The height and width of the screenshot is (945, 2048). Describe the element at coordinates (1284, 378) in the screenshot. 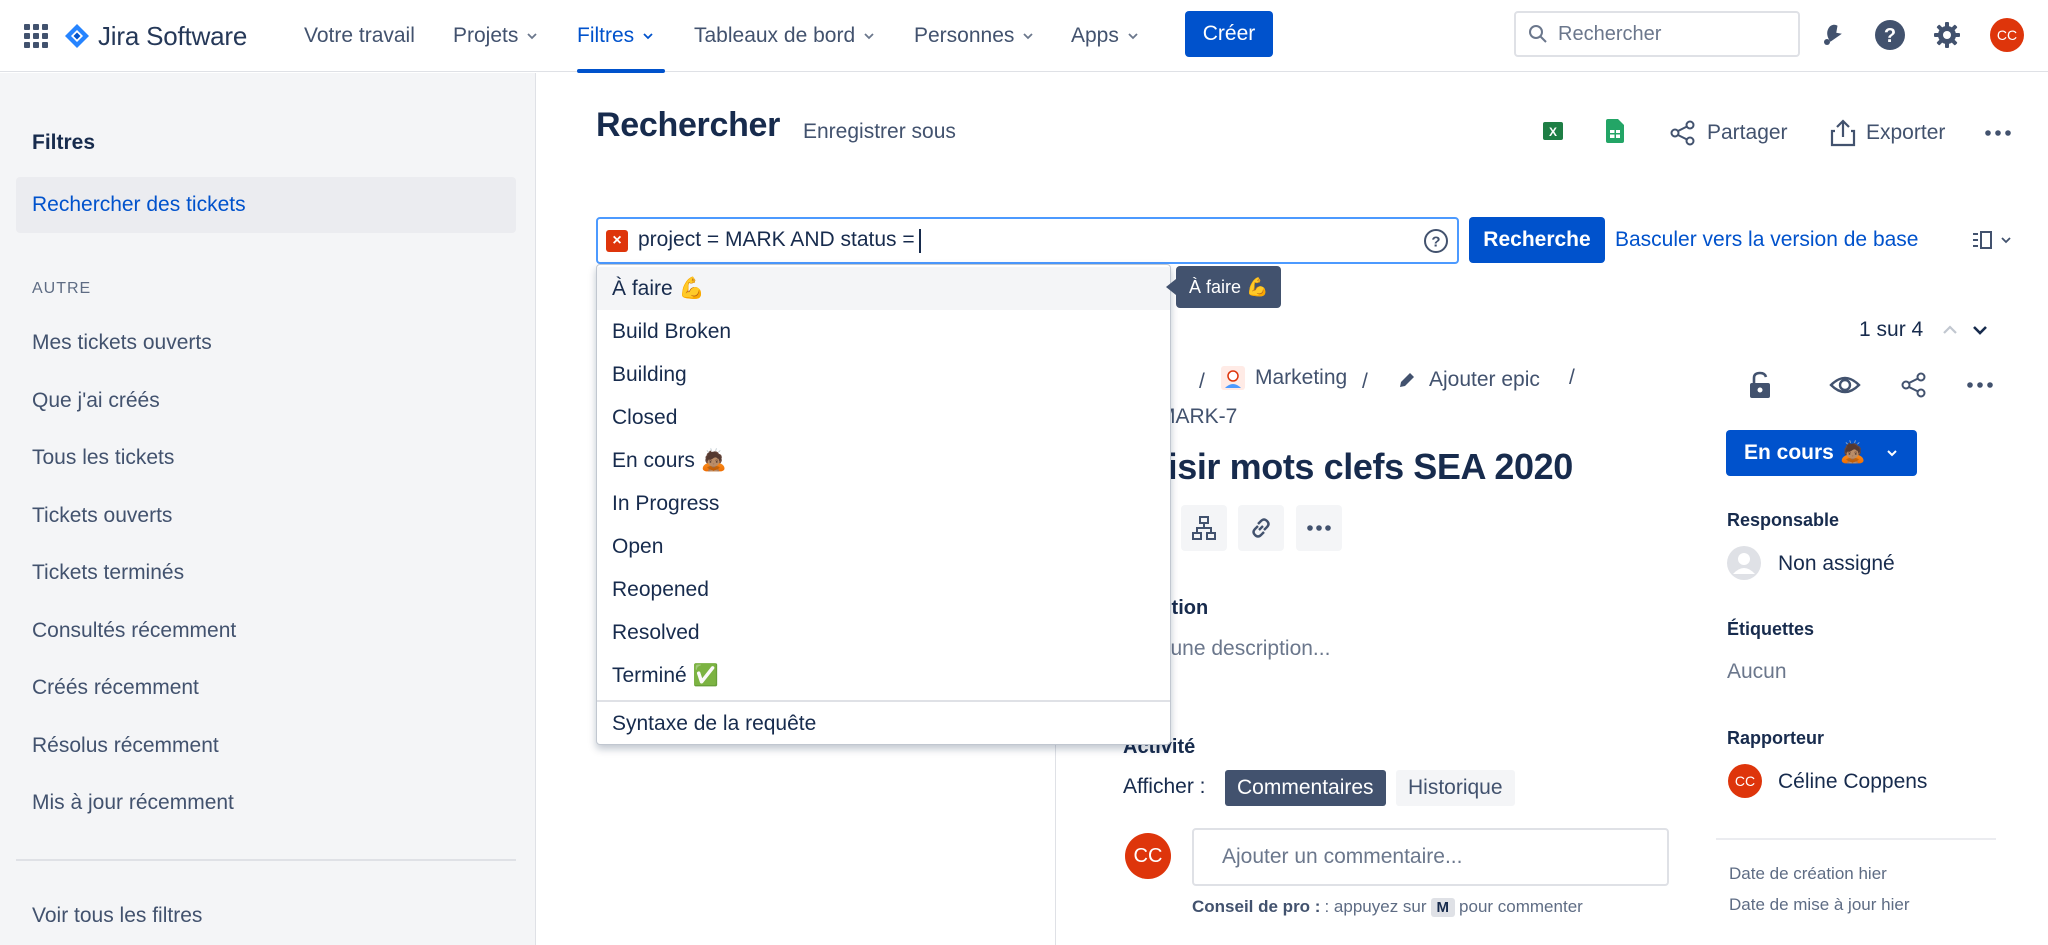

I see `breadcrumb-project-marketing: Marketing` at that location.